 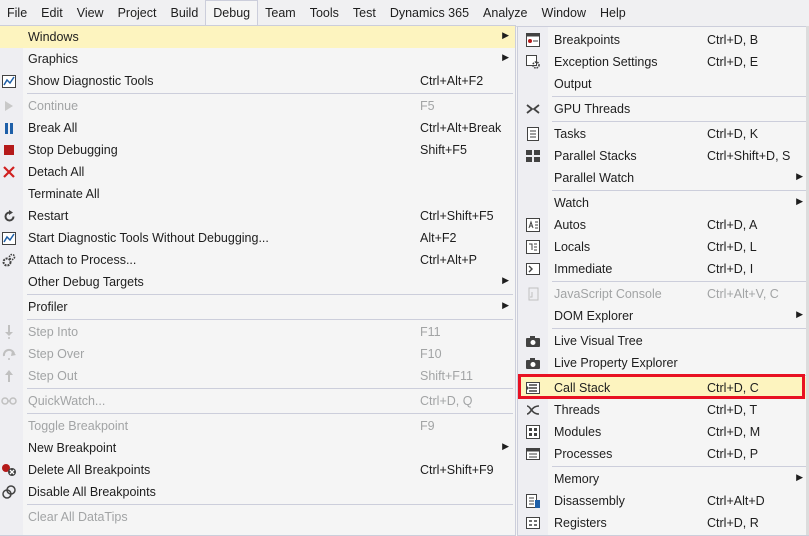 What do you see at coordinates (663, 388) in the screenshot?
I see `menu-item-call-stack: Call Stack Ctrl+D, C` at bounding box center [663, 388].